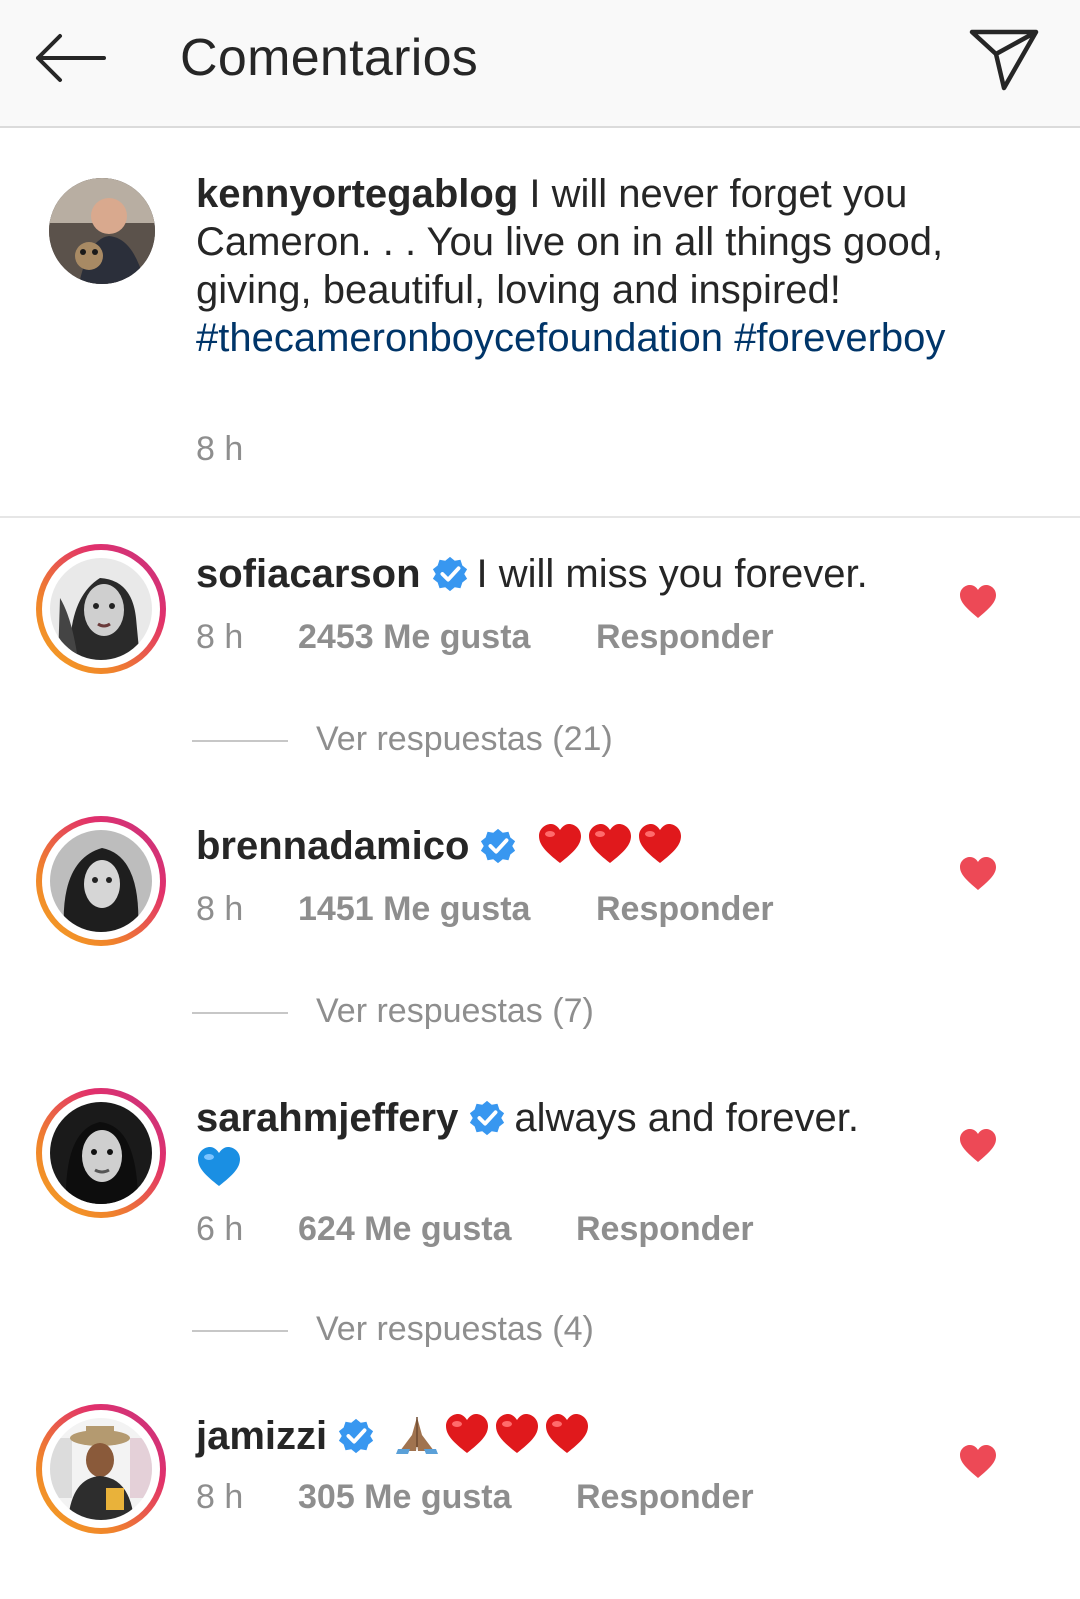 Image resolution: width=1080 pixels, height=1599 pixels. Describe the element at coordinates (414, 637) in the screenshot. I see `likes-count: 2453 Me gusta` at that location.